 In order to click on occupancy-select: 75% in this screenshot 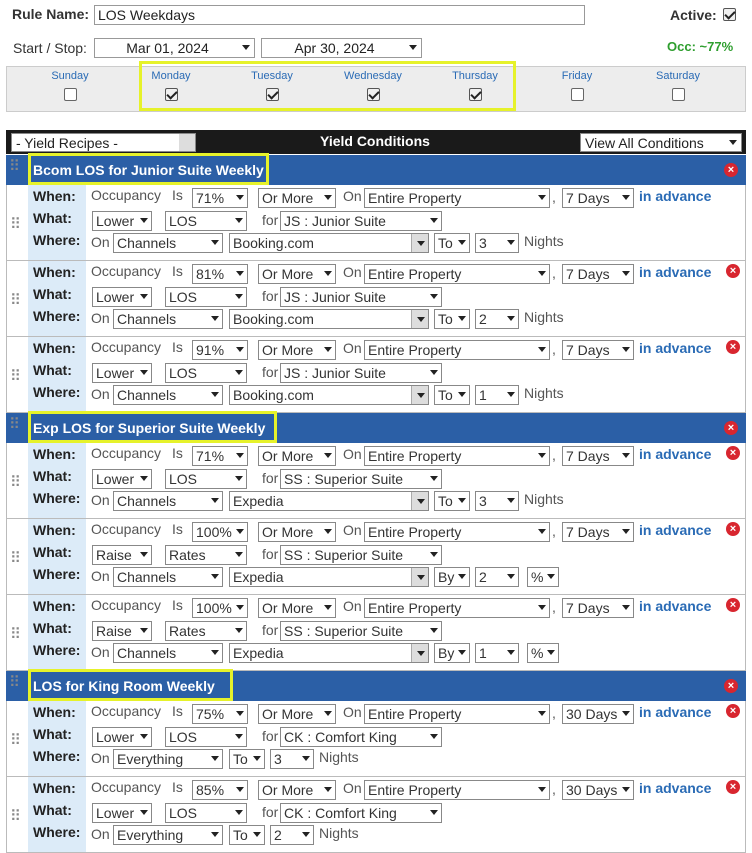, I will do `click(220, 714)`.